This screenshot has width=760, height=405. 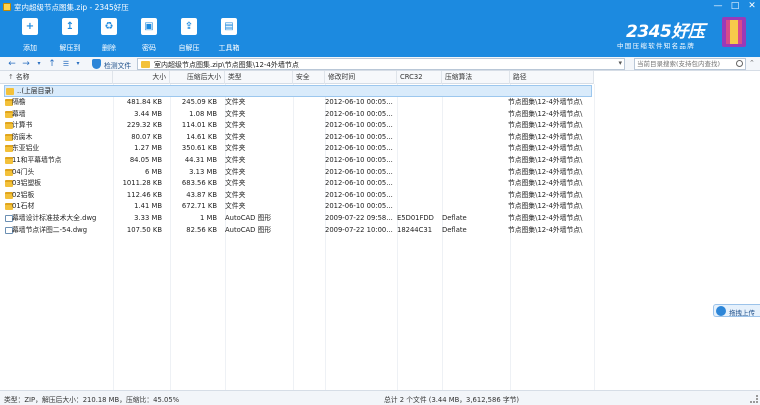 What do you see at coordinates (109, 35) in the screenshot?
I see `delete-button: ♻ 删除` at bounding box center [109, 35].